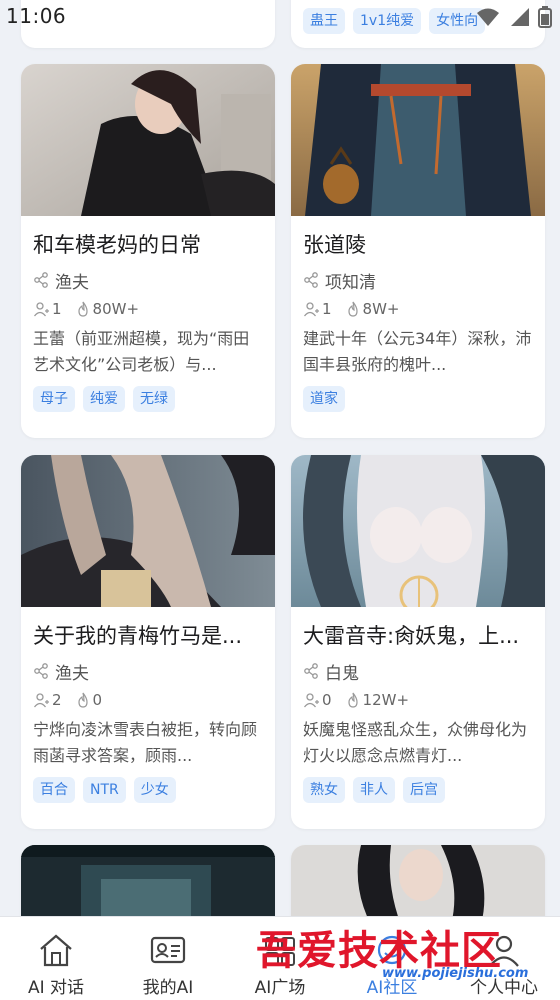 Image resolution: width=560 pixels, height=1000 pixels. I want to click on heat-count: 12W+, so click(378, 700).